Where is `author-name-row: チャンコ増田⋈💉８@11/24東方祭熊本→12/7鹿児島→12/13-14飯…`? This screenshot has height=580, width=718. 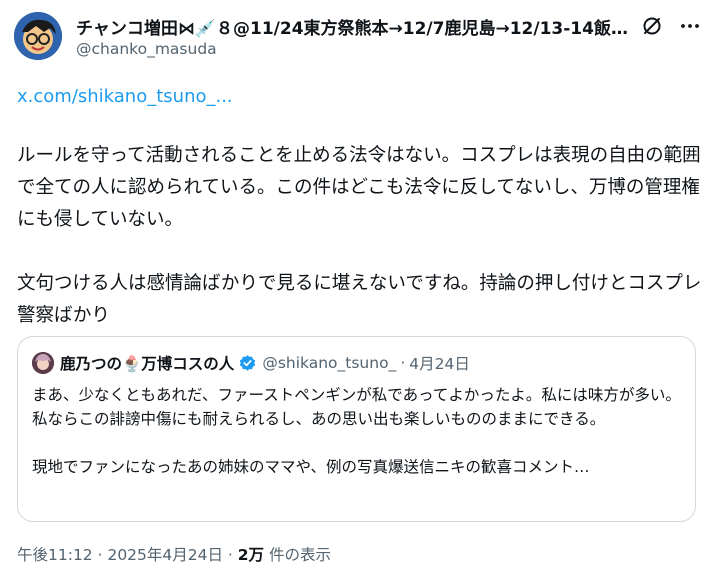 author-name-row: チャンコ増田⋈💉８@11/24東方祭熊本→12/7鹿児島→12/13-14飯… is located at coordinates (356, 26).